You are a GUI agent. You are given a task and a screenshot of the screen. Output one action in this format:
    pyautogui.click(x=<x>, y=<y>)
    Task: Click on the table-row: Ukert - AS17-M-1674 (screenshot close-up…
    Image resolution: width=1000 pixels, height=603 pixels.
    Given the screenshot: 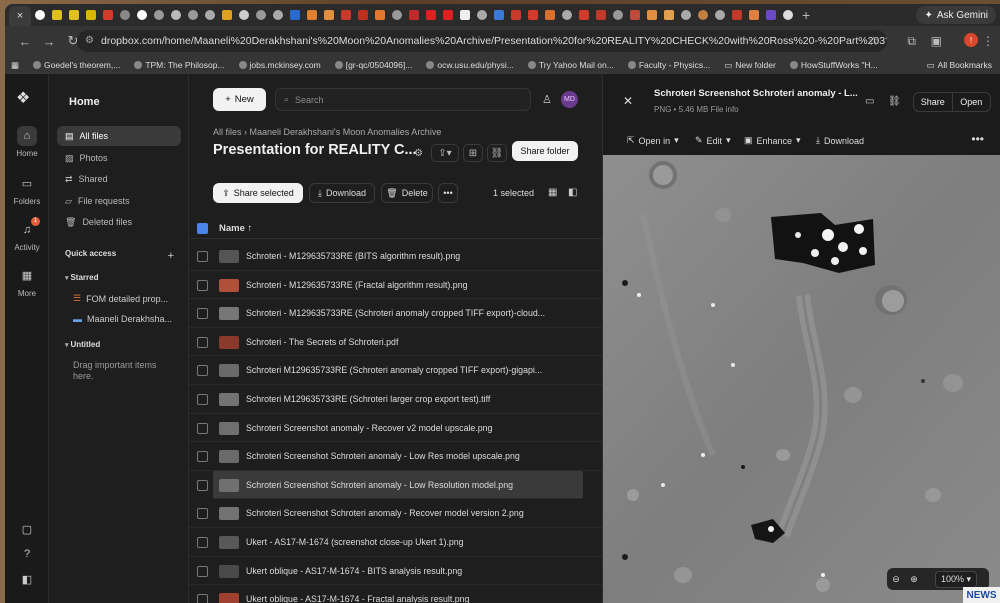 What is the action you would take?
    pyautogui.click(x=395, y=542)
    